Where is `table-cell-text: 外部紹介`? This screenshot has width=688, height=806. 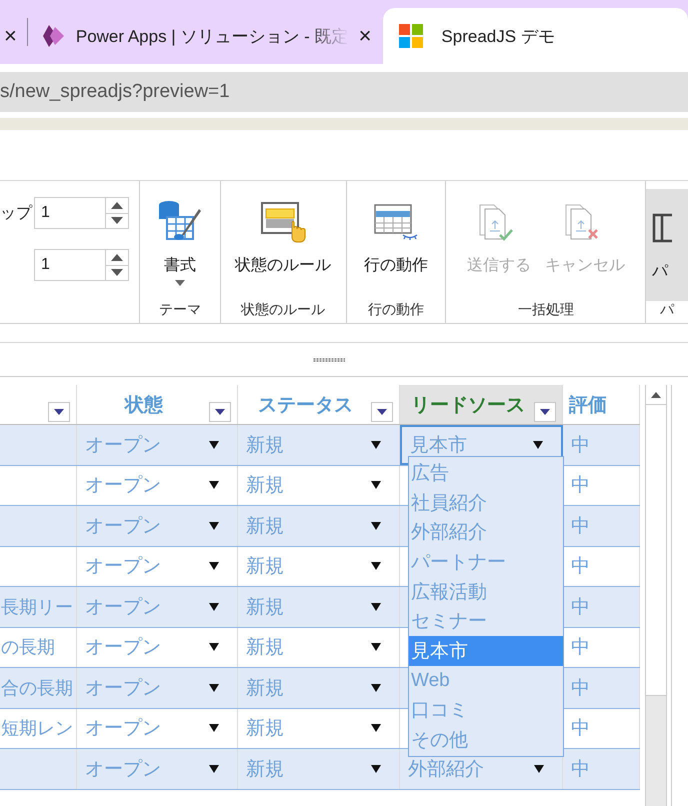 table-cell-text: 外部紹介 is located at coordinates (446, 770).